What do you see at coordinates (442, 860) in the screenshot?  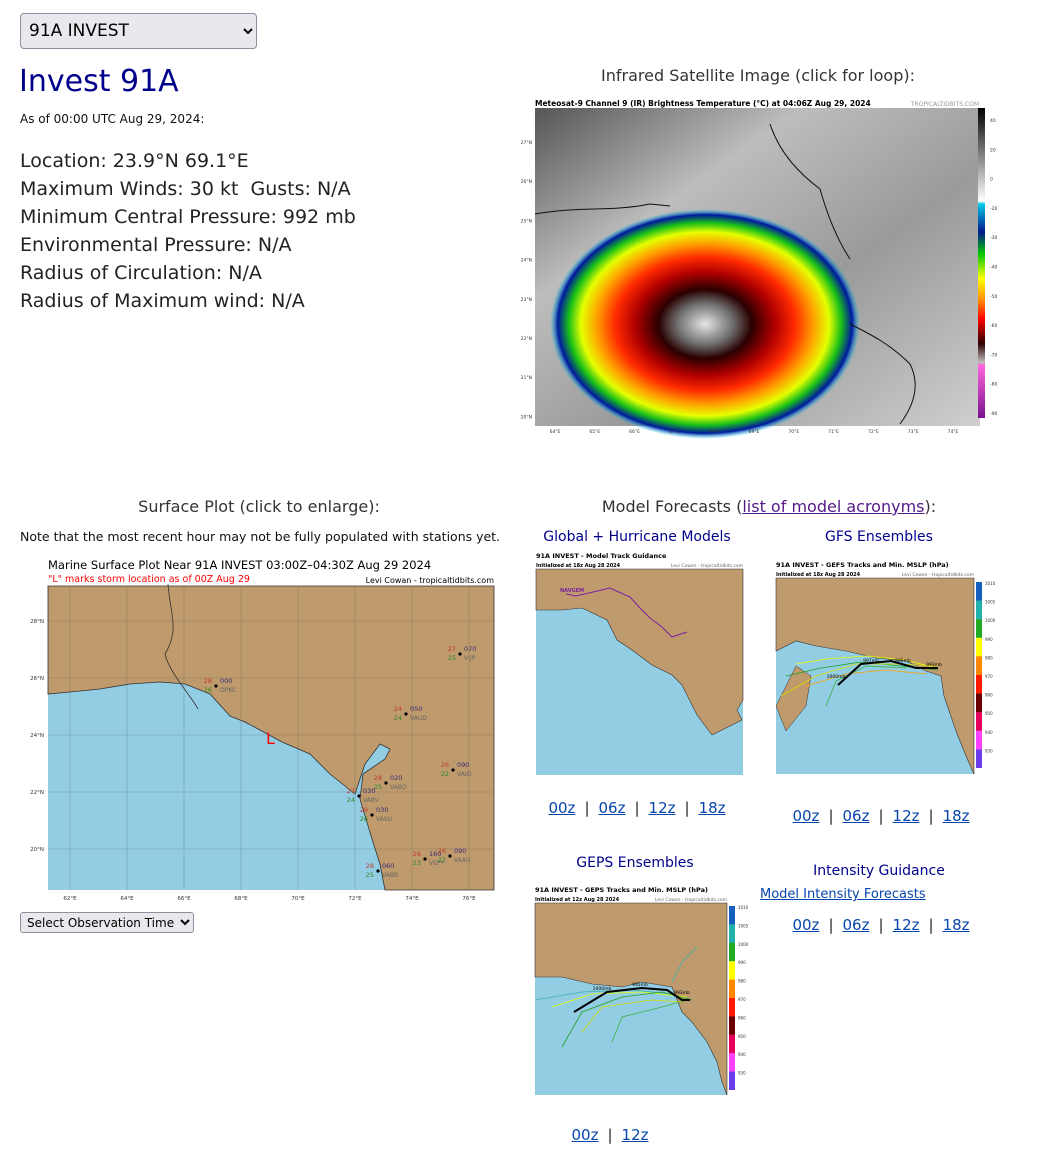 I see `station-dewpoint: 22` at bounding box center [442, 860].